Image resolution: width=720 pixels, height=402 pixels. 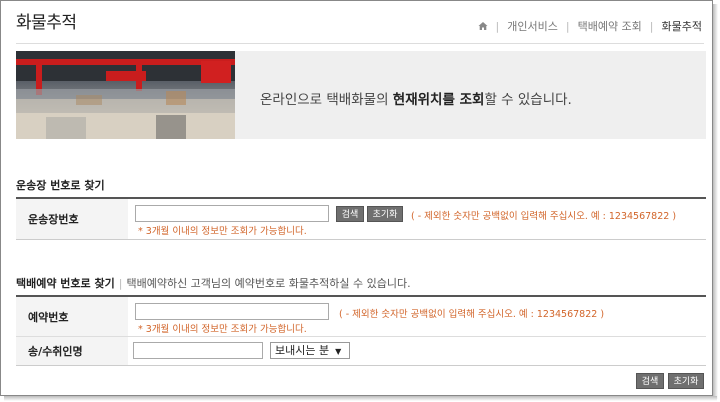 I want to click on dropdown-arrow-icon: ▼, so click(x=338, y=351).